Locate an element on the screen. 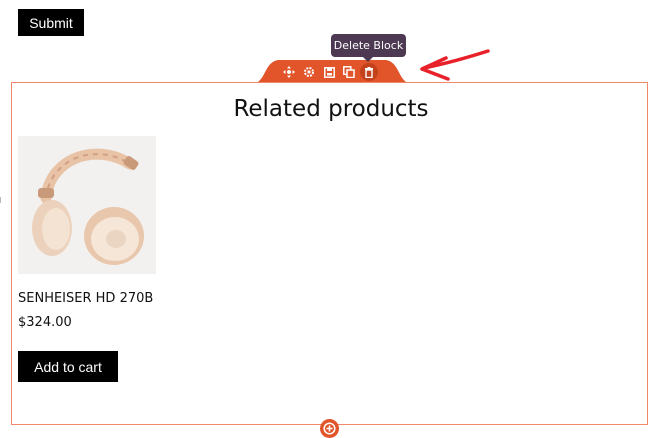 This screenshot has width=662, height=438. delete-block-tooltip: Delete Block is located at coordinates (368, 48).